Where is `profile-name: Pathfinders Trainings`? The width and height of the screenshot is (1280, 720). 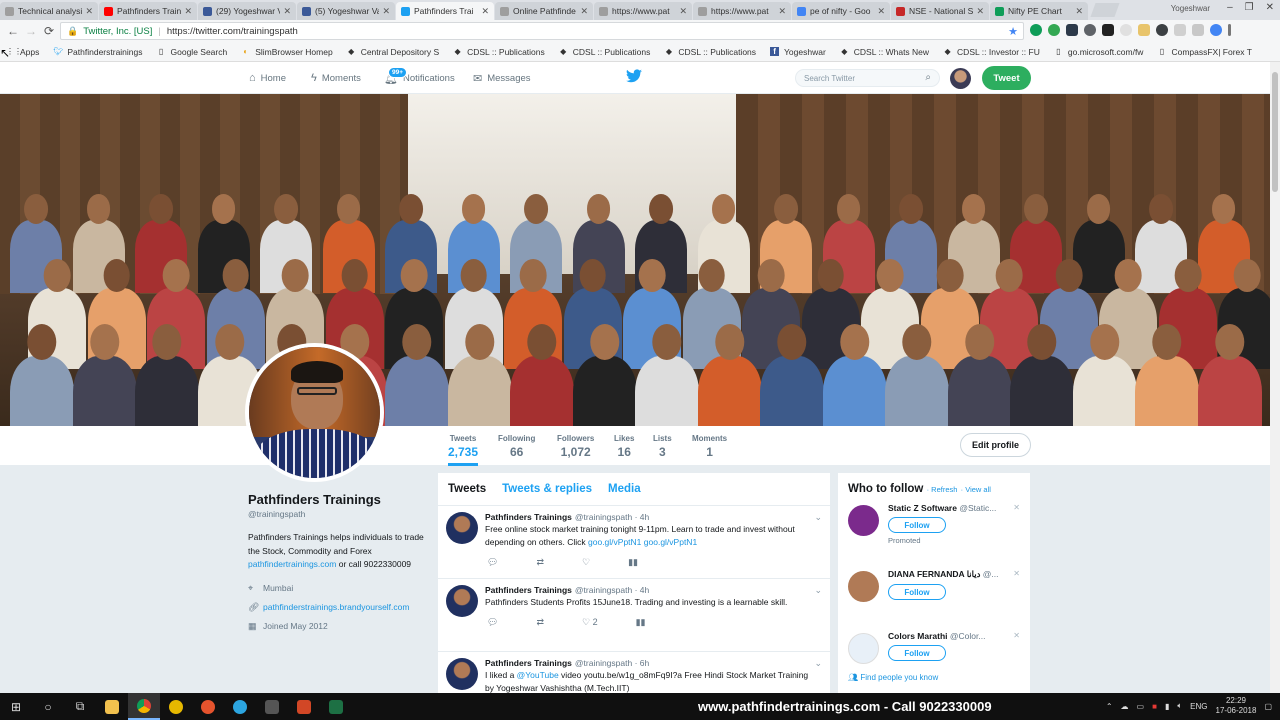
profile-name: Pathfinders Trainings is located at coordinates (338, 499).